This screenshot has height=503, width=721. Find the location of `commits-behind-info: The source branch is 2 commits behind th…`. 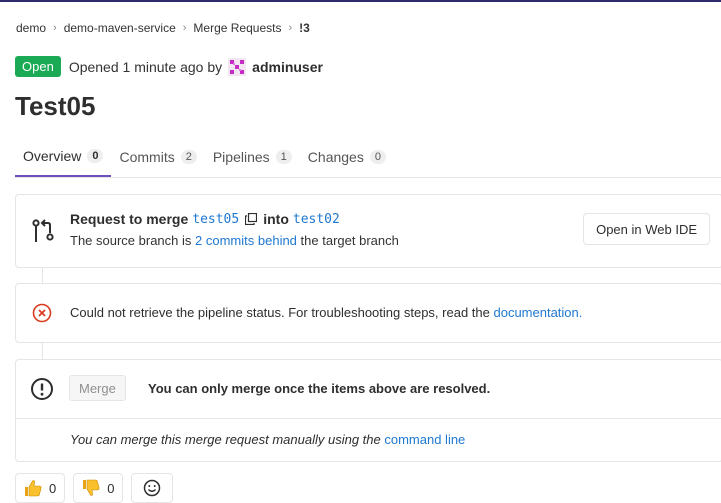

commits-behind-info: The source branch is 2 commits behind th… is located at coordinates (234, 240).